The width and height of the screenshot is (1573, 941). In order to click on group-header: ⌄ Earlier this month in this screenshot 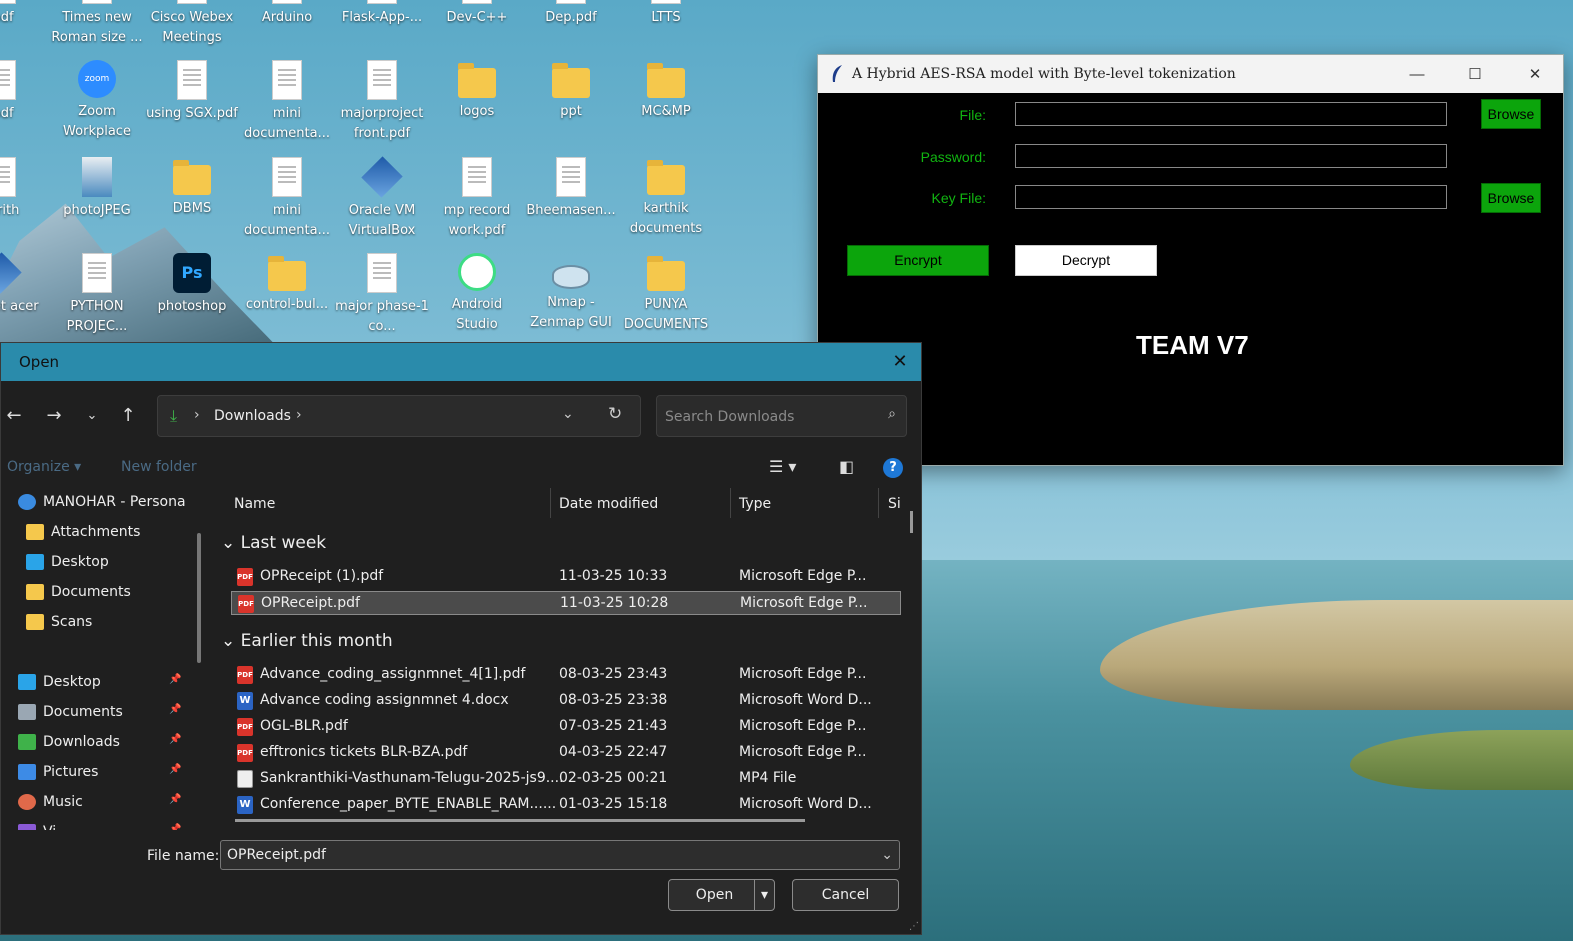, I will do `click(307, 641)`.